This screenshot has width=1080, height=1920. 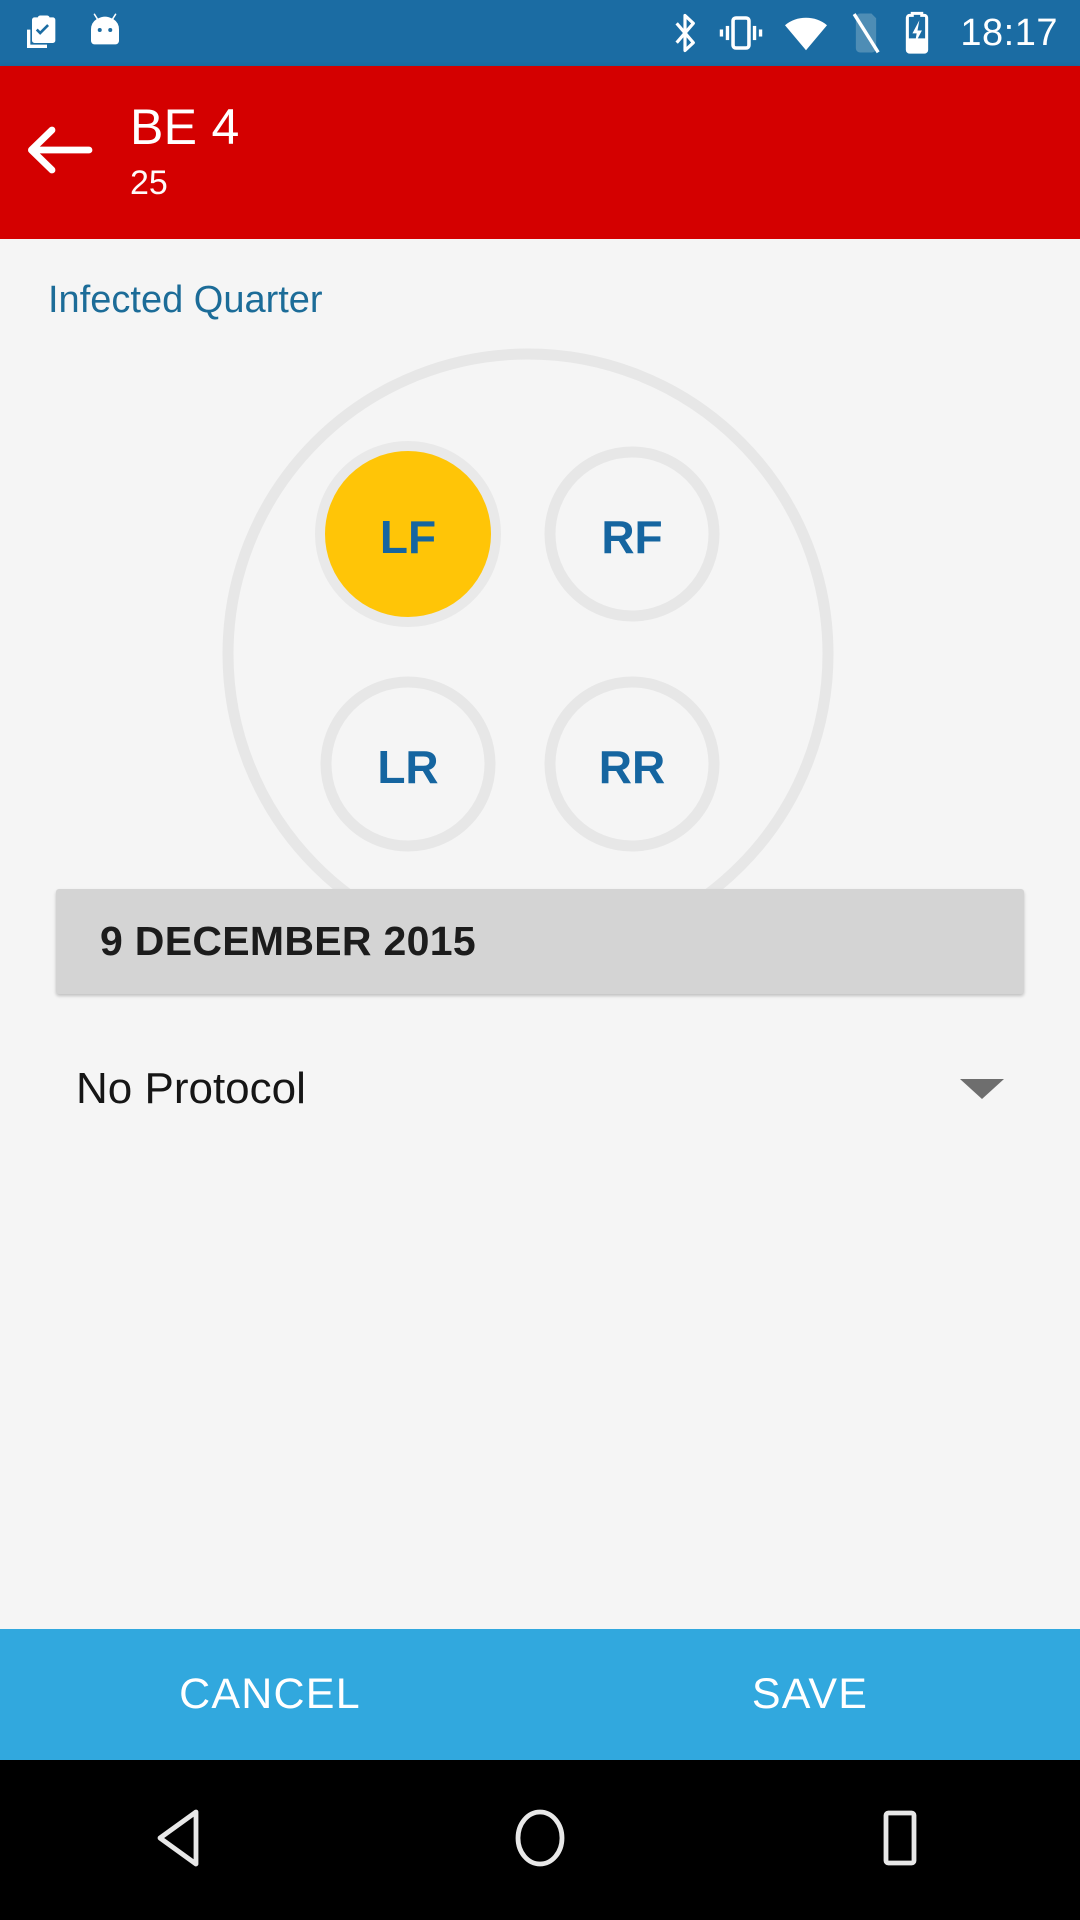 I want to click on quarter-button-rr: RR, so click(x=632, y=764).